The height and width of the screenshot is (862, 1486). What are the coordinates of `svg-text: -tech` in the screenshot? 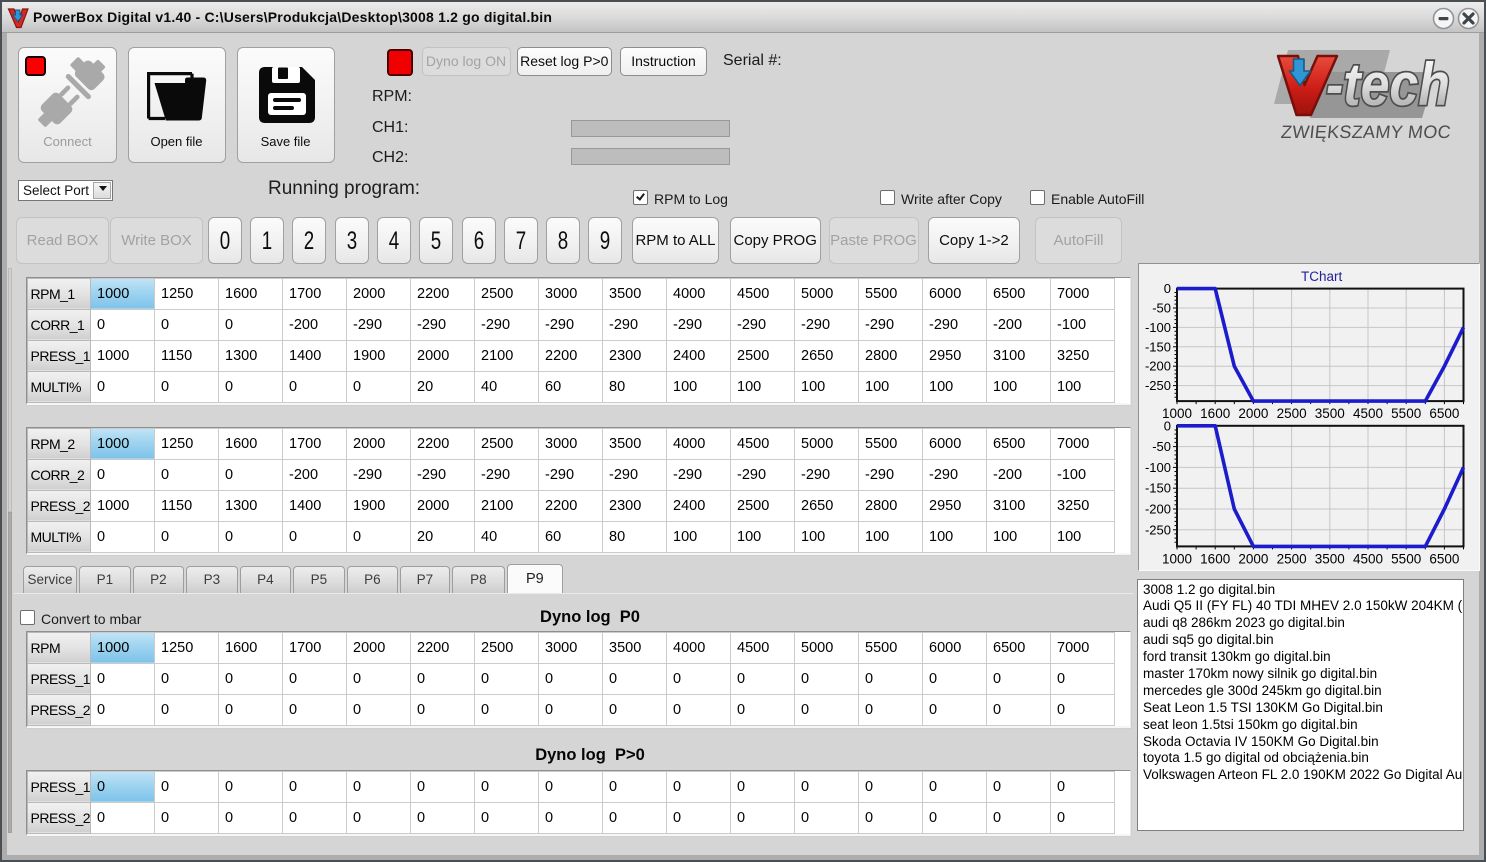 It's located at (1388, 84).